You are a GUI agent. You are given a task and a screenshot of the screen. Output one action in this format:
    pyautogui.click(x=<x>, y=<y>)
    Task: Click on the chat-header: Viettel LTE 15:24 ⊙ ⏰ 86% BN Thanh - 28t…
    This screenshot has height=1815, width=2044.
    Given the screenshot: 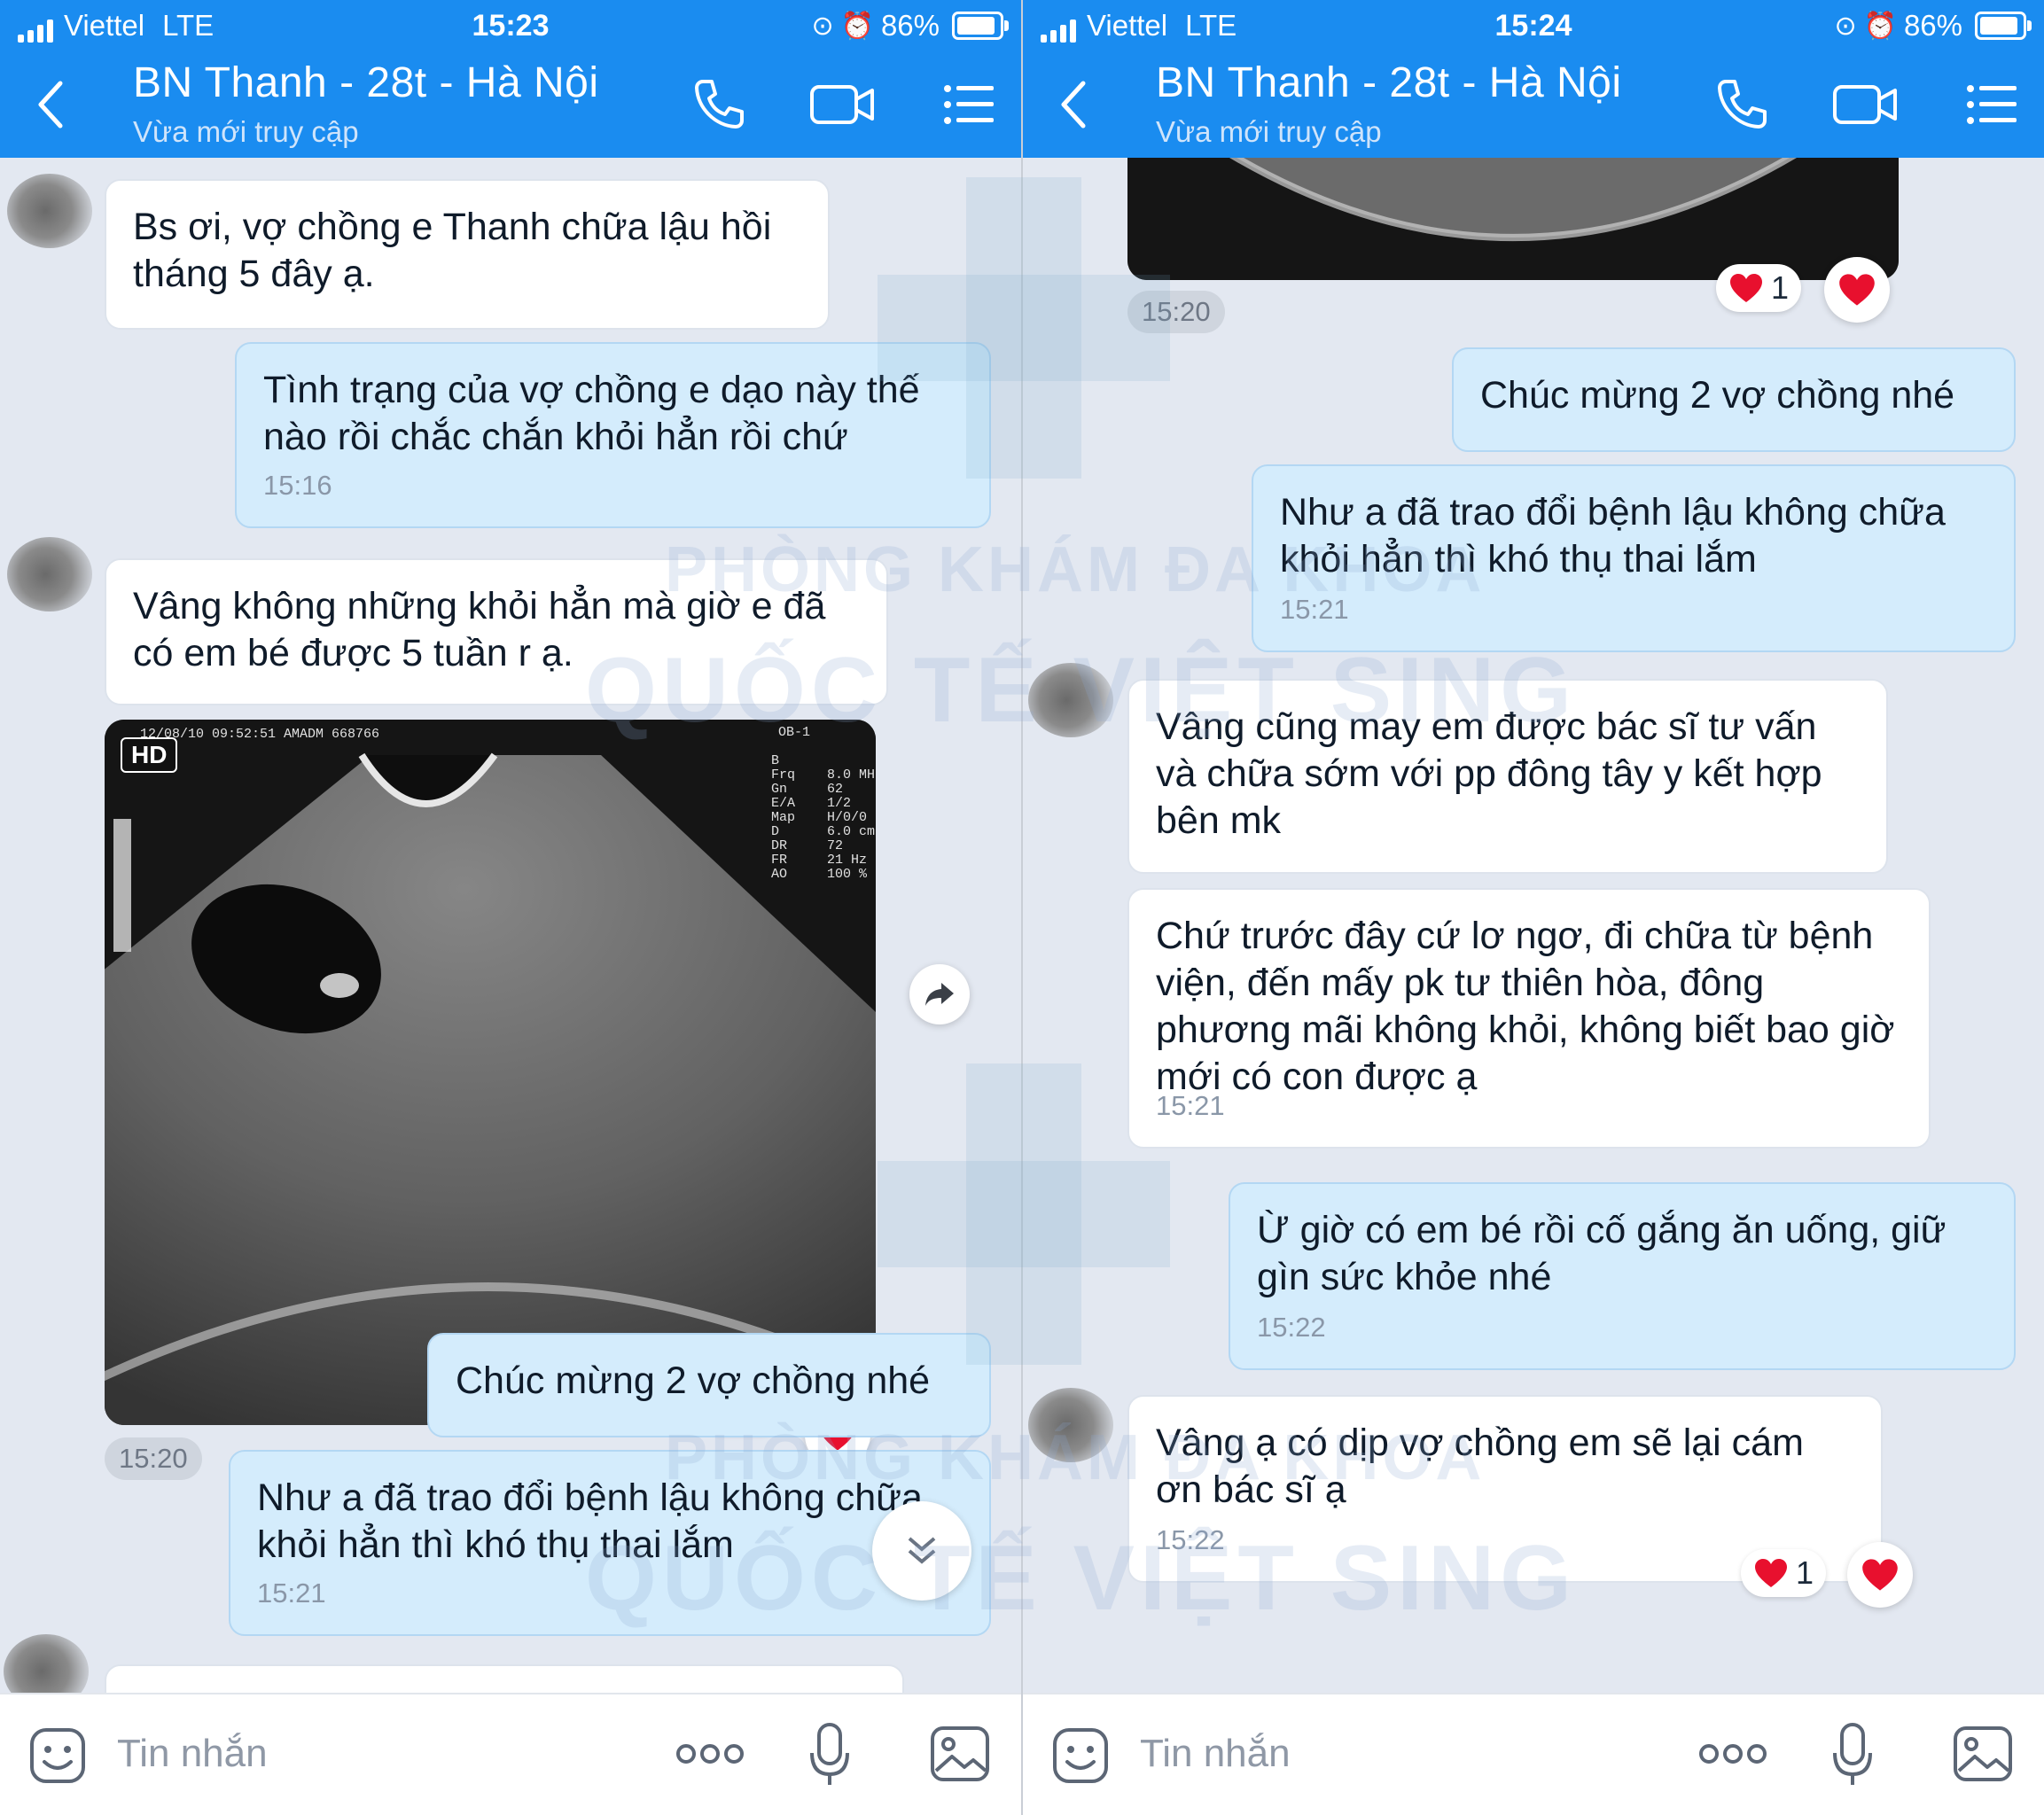 What is the action you would take?
    pyautogui.click(x=1533, y=79)
    